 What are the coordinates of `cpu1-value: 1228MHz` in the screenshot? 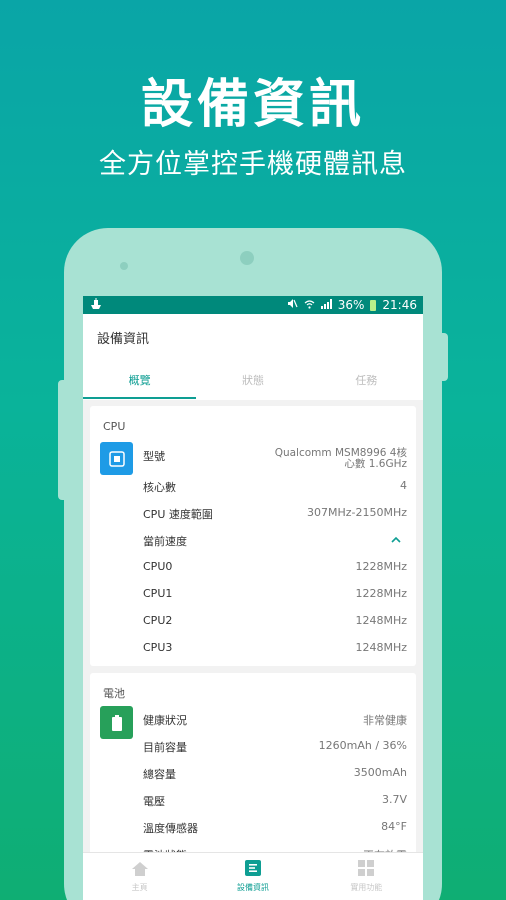 It's located at (381, 593).